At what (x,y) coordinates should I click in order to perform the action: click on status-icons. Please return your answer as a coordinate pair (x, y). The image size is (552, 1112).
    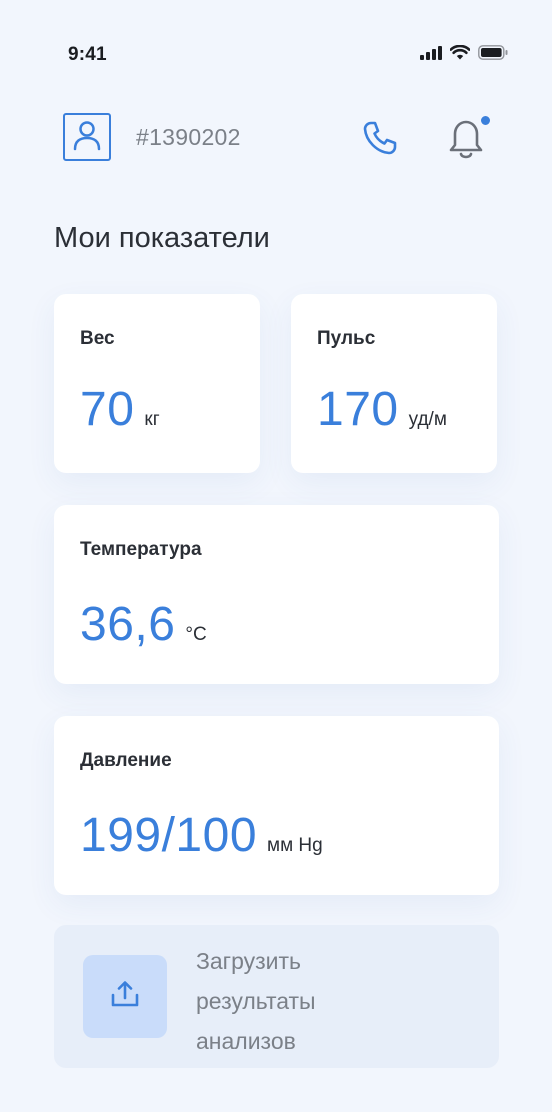
    Looking at the image, I should click on (464, 54).